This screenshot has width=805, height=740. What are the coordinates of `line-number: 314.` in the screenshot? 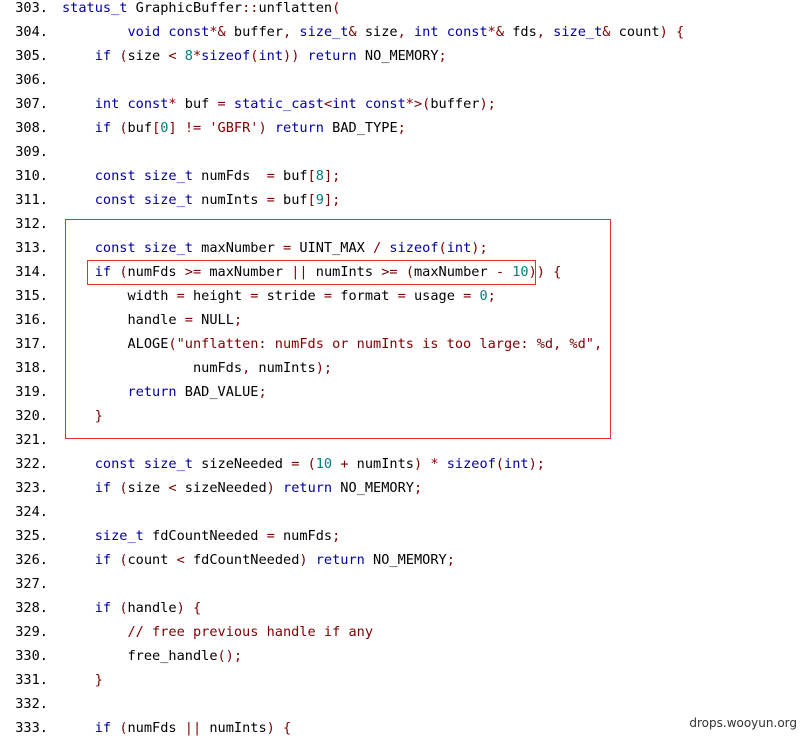 It's located at (31, 272).